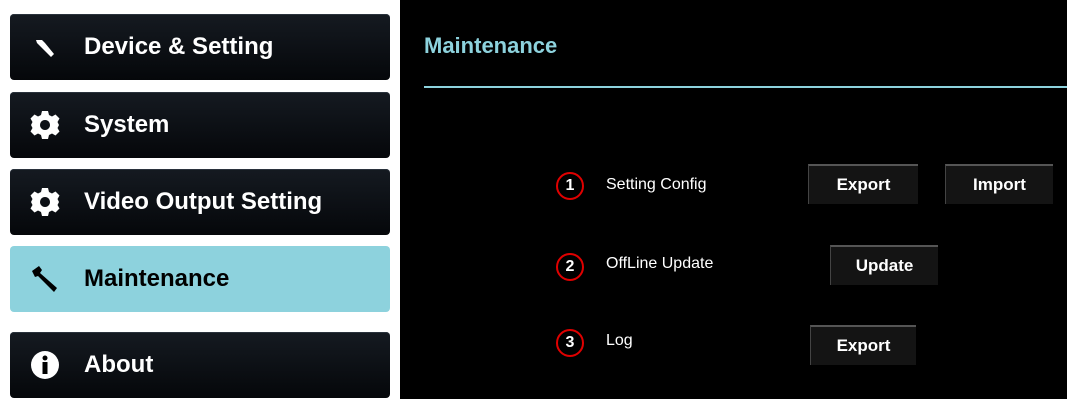 Image resolution: width=1067 pixels, height=399 pixels. Describe the element at coordinates (570, 186) in the screenshot. I see `step-marker: 1` at that location.